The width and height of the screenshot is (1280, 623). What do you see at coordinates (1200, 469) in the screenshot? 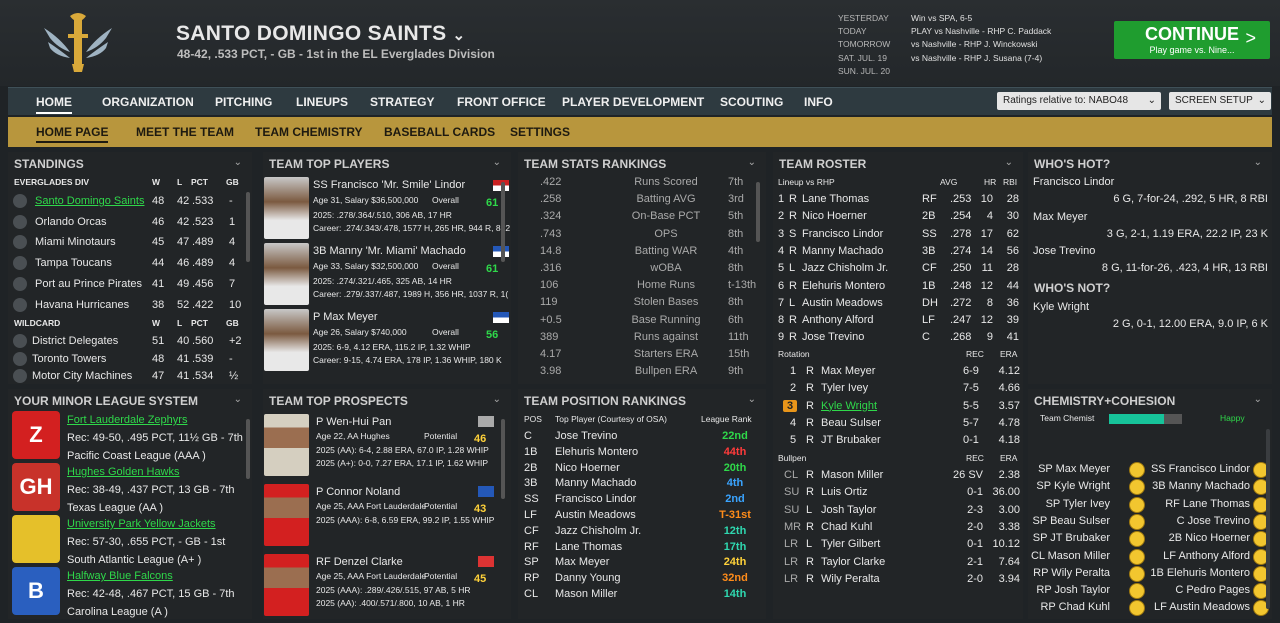
I see `chem-player-right: SS Francisco Lindor` at bounding box center [1200, 469].